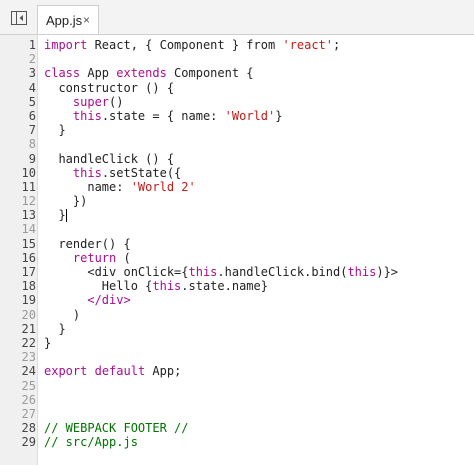  Describe the element at coordinates (237, 173) in the screenshot. I see `code-line: 10 this.setState({` at that location.